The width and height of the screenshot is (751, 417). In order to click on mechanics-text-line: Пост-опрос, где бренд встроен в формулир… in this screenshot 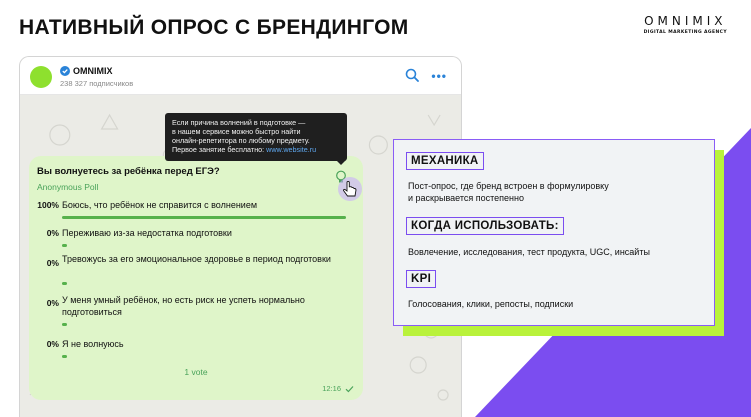, I will do `click(508, 186)`.